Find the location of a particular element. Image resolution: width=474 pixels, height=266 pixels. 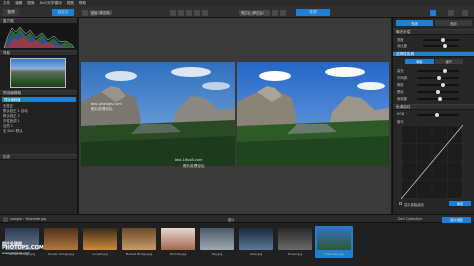

brightness-label: 亮度 is located at coordinates (400, 40).